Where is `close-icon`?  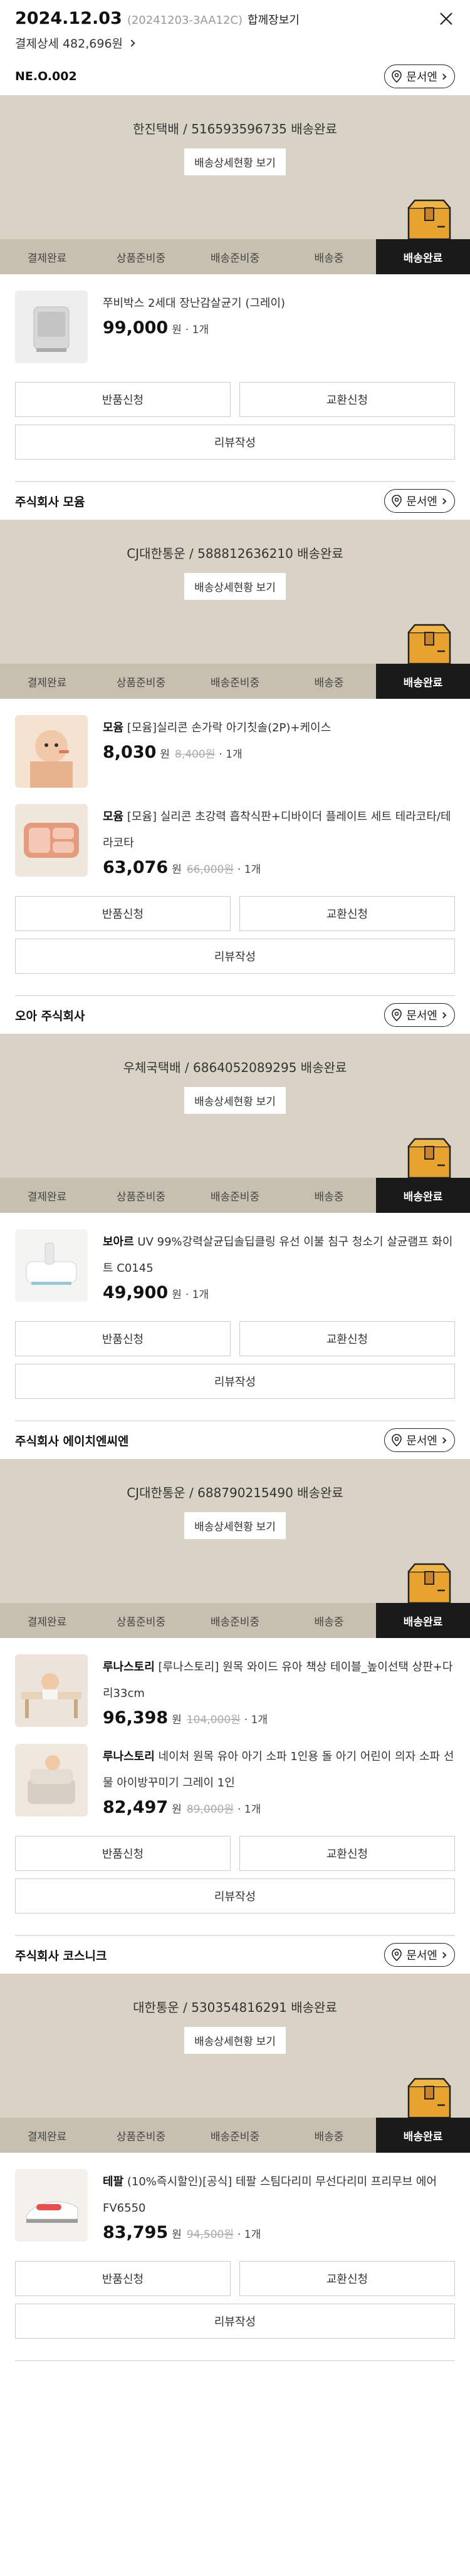
close-icon is located at coordinates (446, 18).